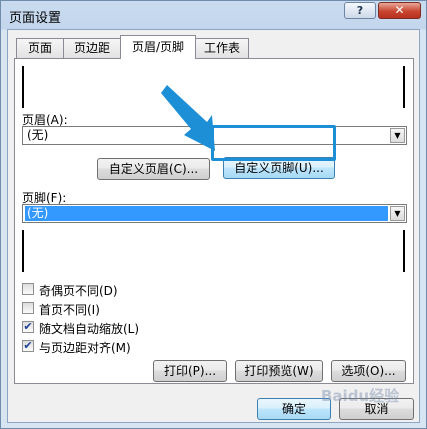 This screenshot has width=427, height=429. I want to click on annotation-arrow-icon, so click(188, 118).